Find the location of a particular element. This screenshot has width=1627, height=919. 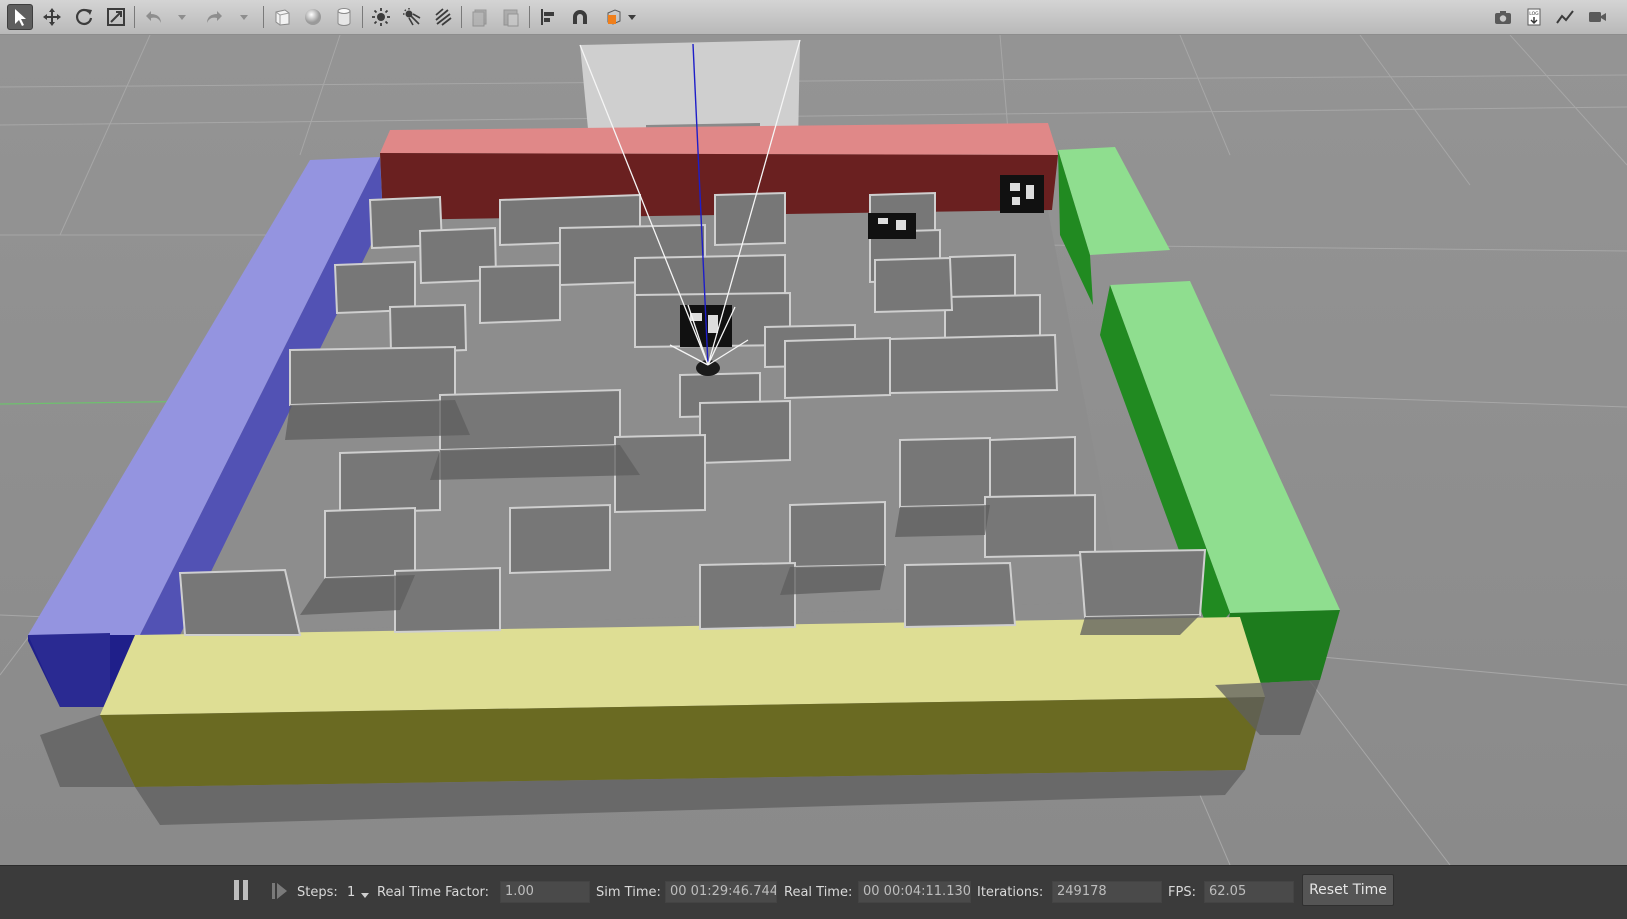

steps-value: 1 is located at coordinates (351, 892).